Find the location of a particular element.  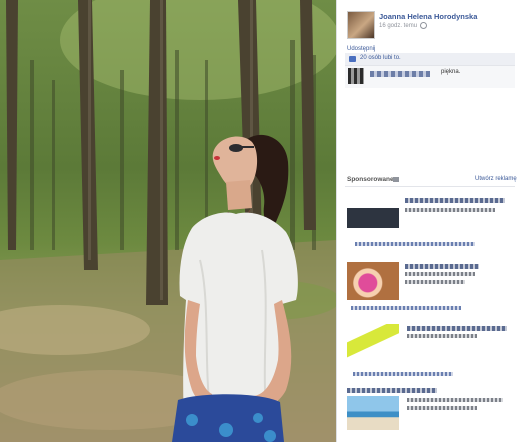

commenter-name-redacted is located at coordinates (400, 74).